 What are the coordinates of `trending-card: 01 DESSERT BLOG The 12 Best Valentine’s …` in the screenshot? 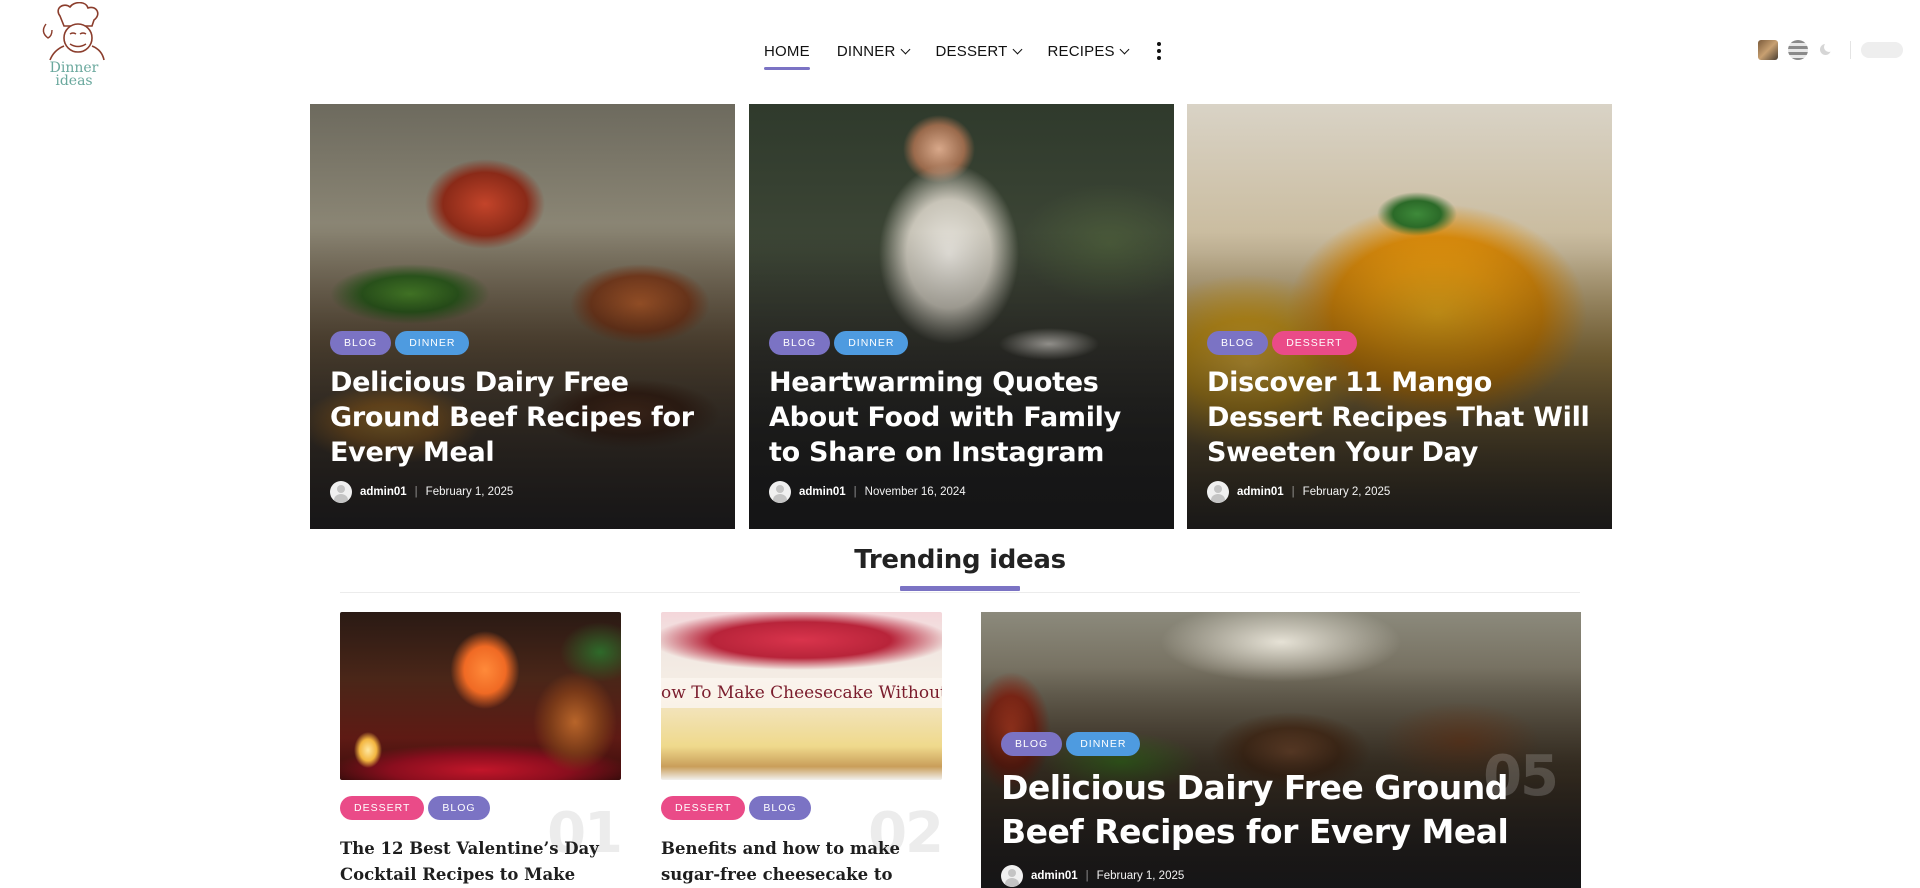 It's located at (481, 750).